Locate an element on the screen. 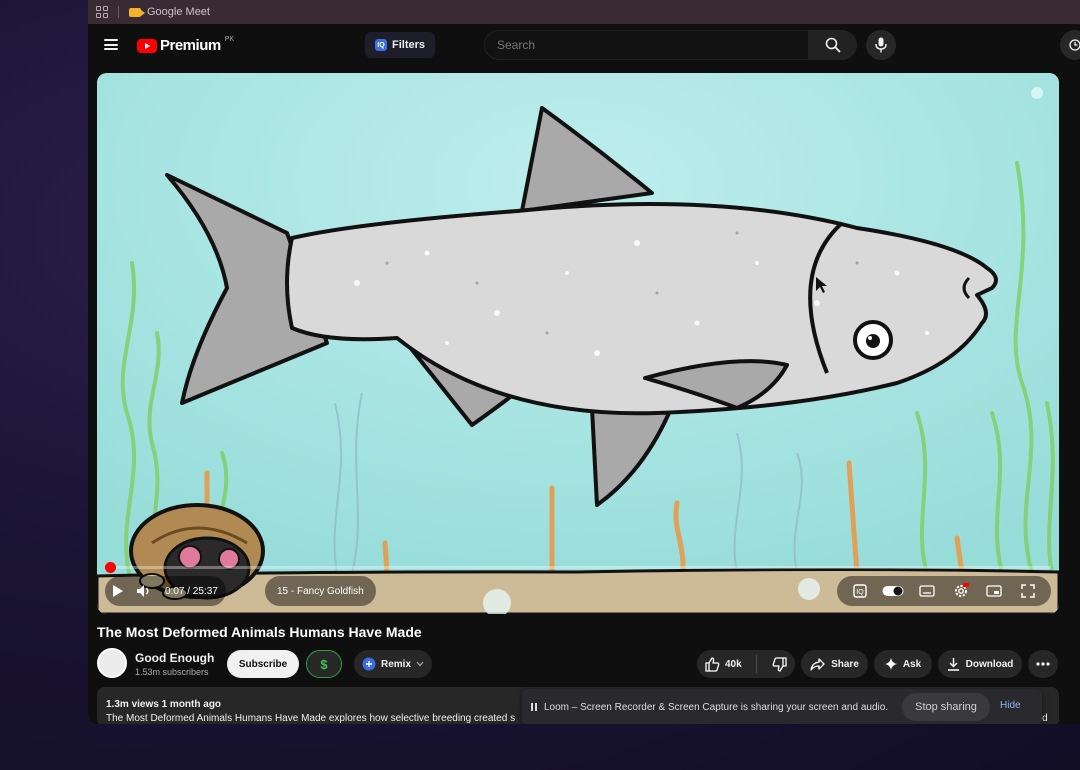  fullscreen-icon is located at coordinates (1028, 591).